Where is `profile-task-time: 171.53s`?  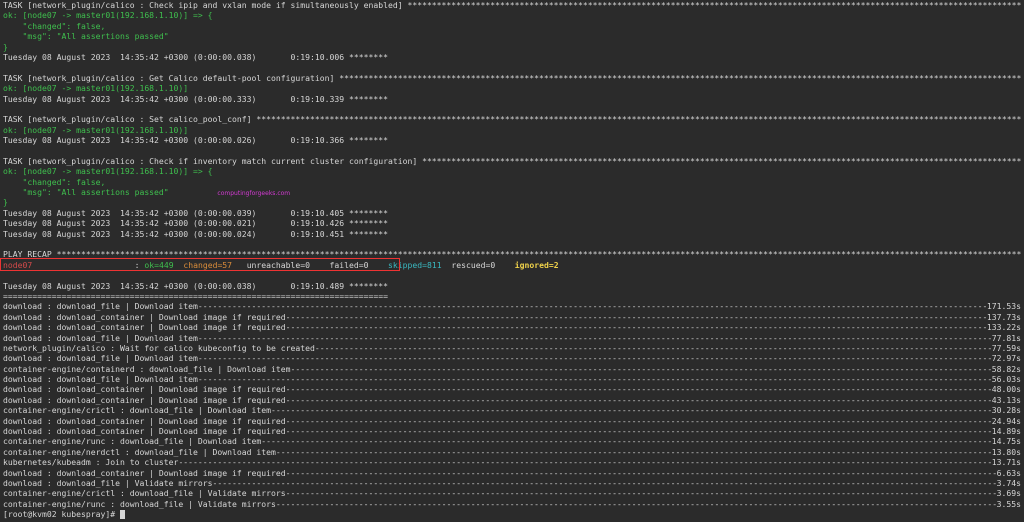 profile-task-time: 171.53s is located at coordinates (1003, 306).